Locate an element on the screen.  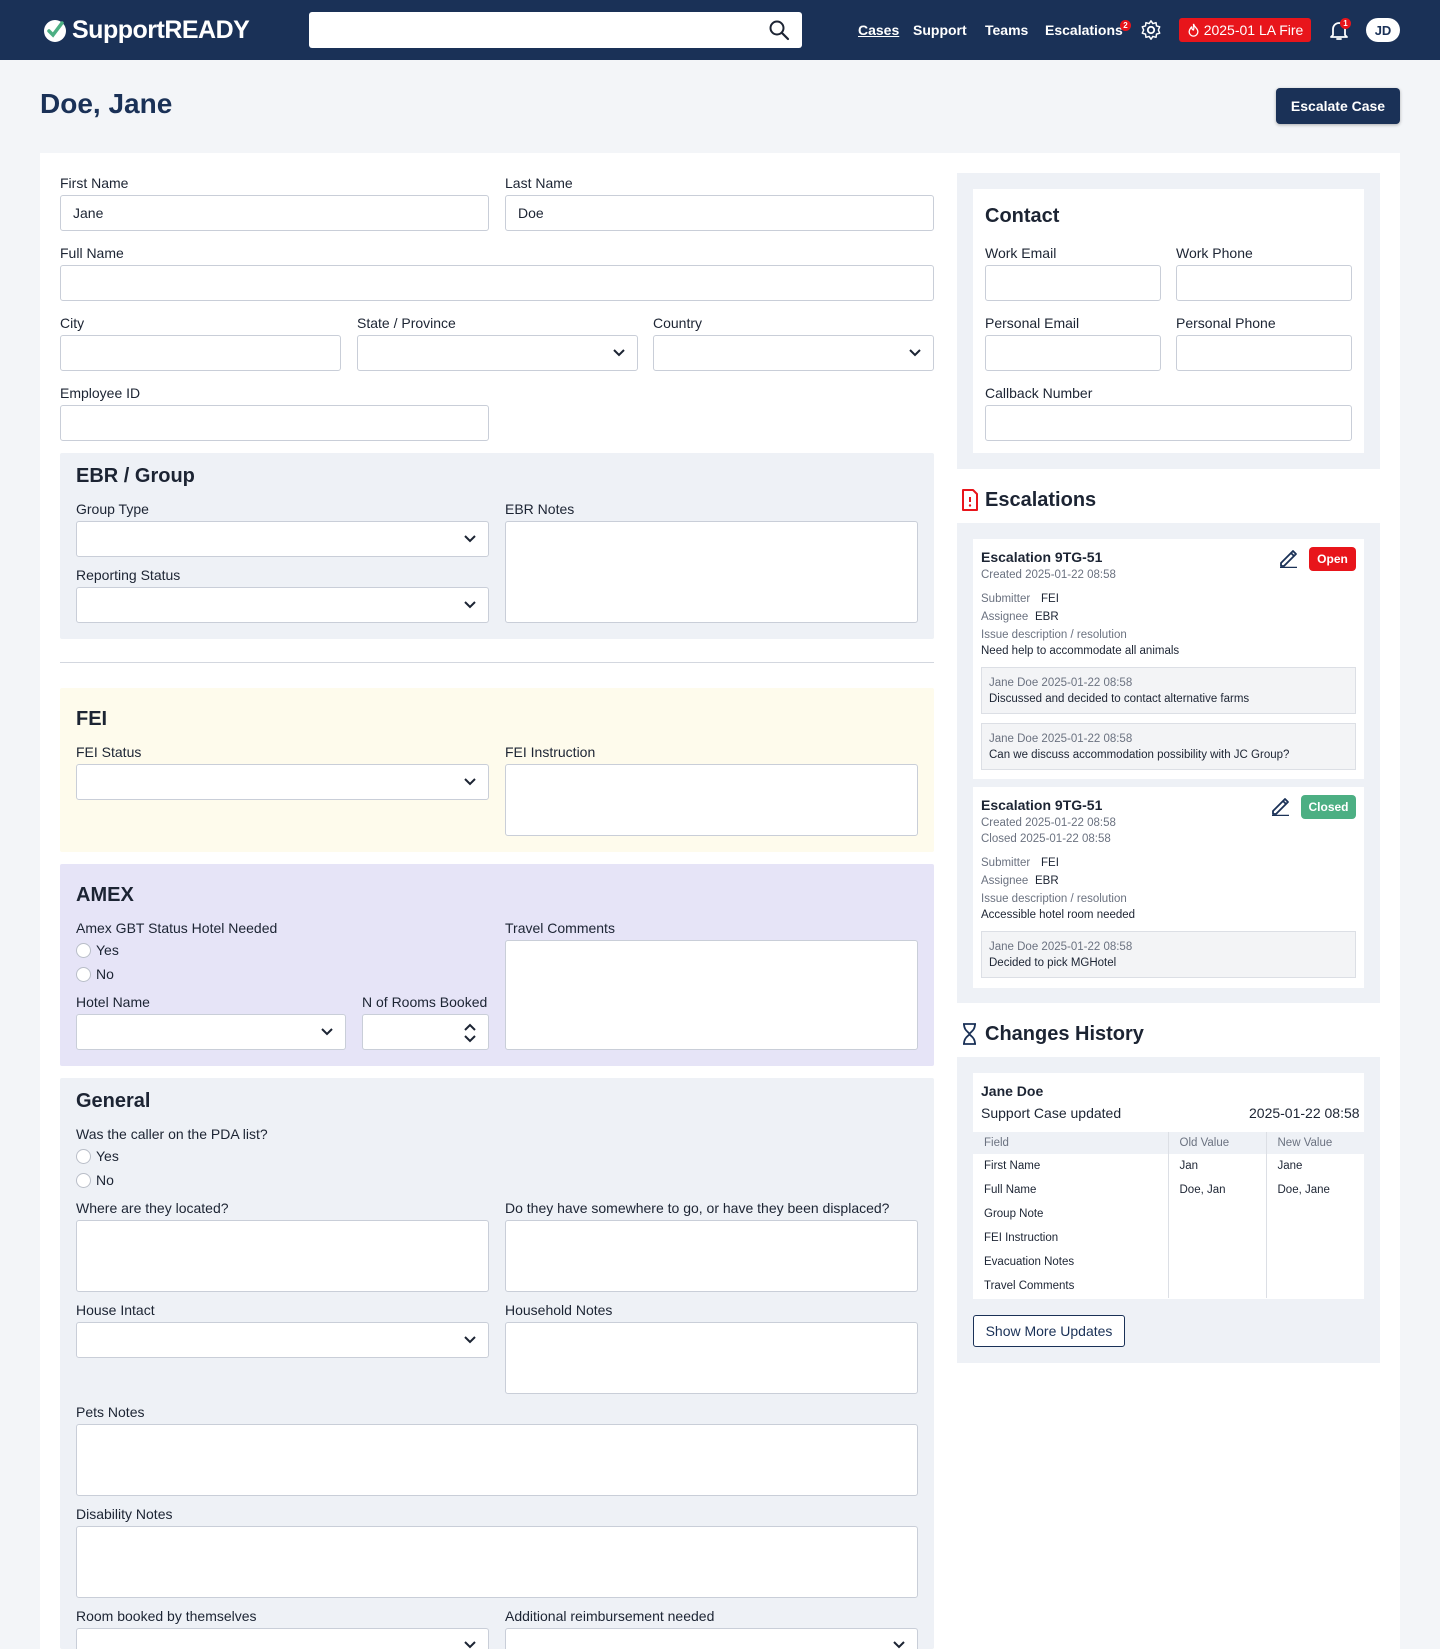
employee-id-input is located at coordinates (274, 423).